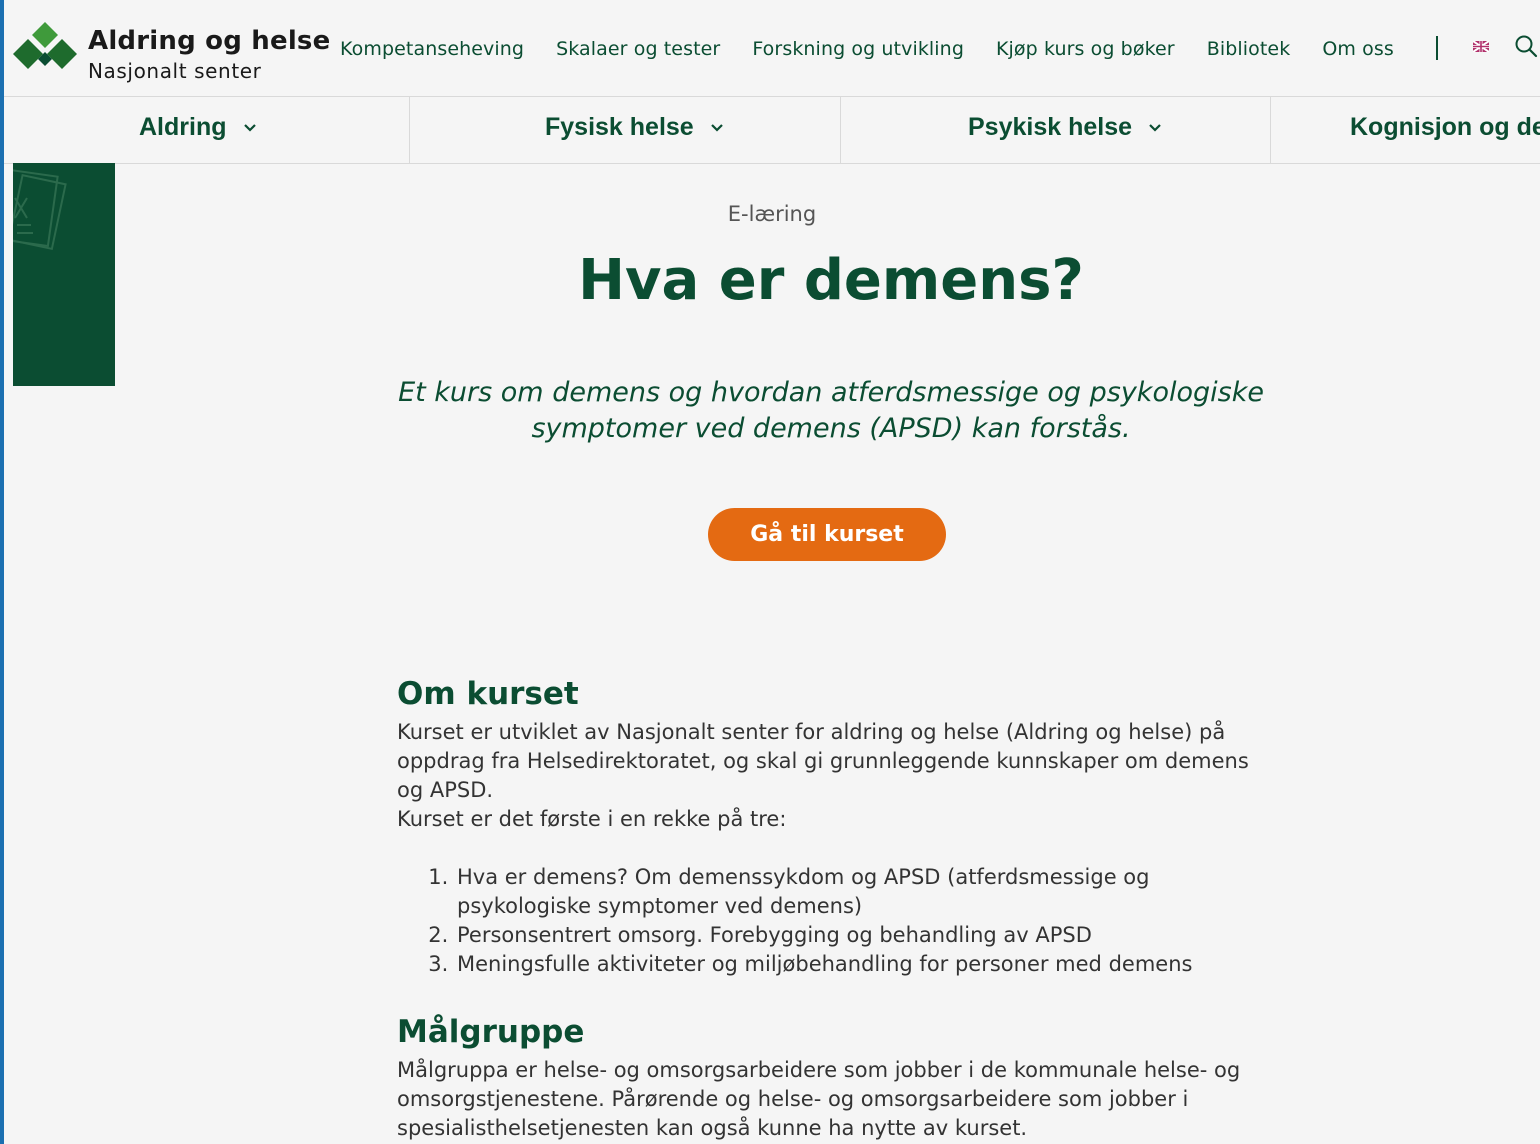  What do you see at coordinates (1358, 49) in the screenshot?
I see `nav-link-om-oss: Om oss` at bounding box center [1358, 49].